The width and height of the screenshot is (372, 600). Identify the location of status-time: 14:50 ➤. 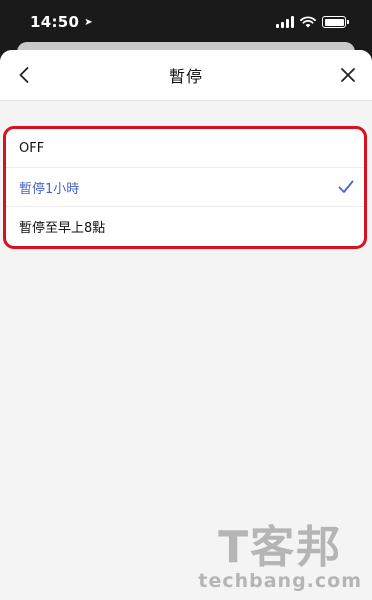
(61, 22).